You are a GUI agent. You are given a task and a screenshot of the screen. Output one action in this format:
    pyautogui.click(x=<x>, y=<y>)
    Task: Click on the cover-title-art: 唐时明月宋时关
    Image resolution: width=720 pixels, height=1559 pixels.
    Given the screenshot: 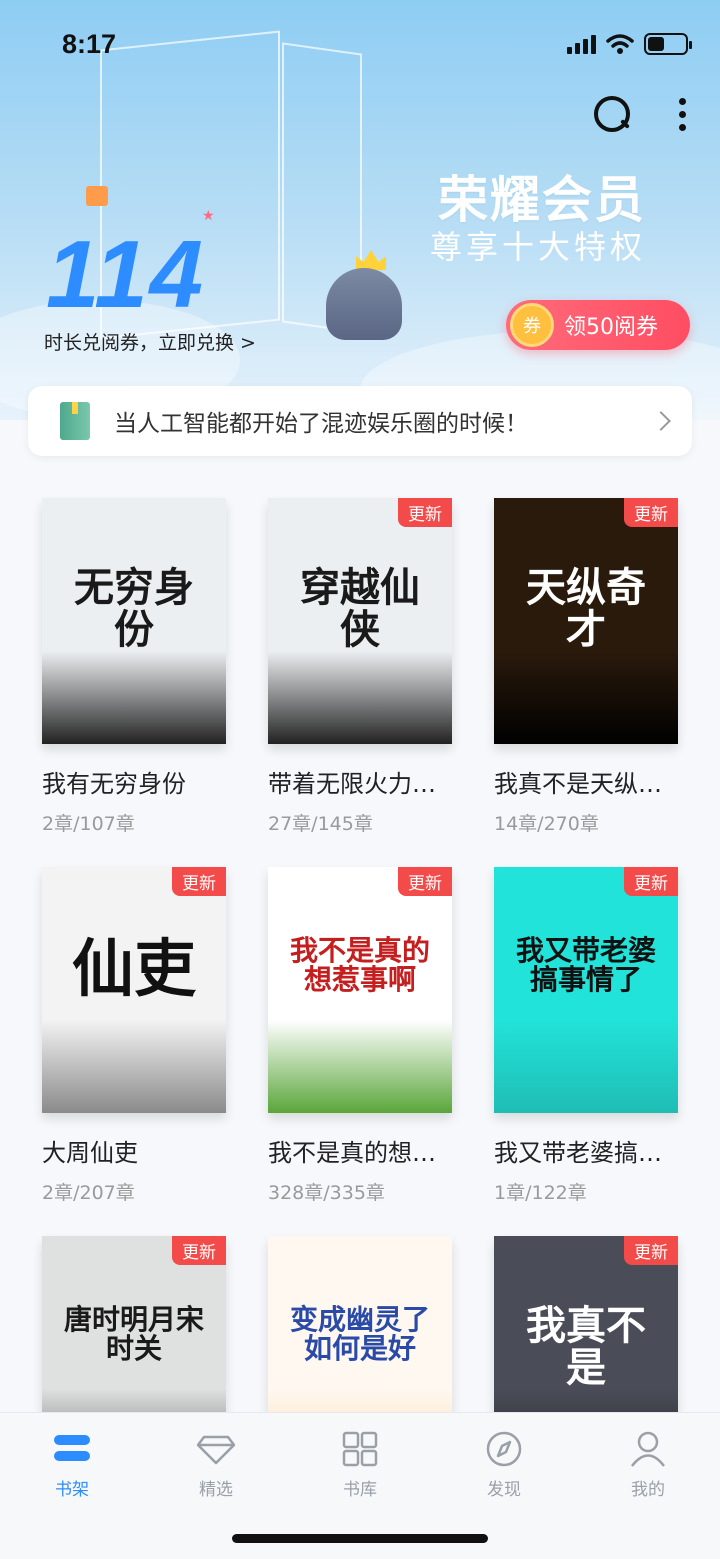 What is the action you would take?
    pyautogui.click(x=133, y=1334)
    